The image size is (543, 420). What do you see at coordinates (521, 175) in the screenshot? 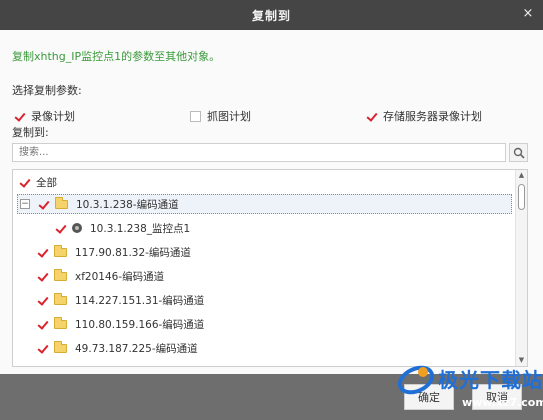
I see `scroll-up-icon: ▲` at bounding box center [521, 175].